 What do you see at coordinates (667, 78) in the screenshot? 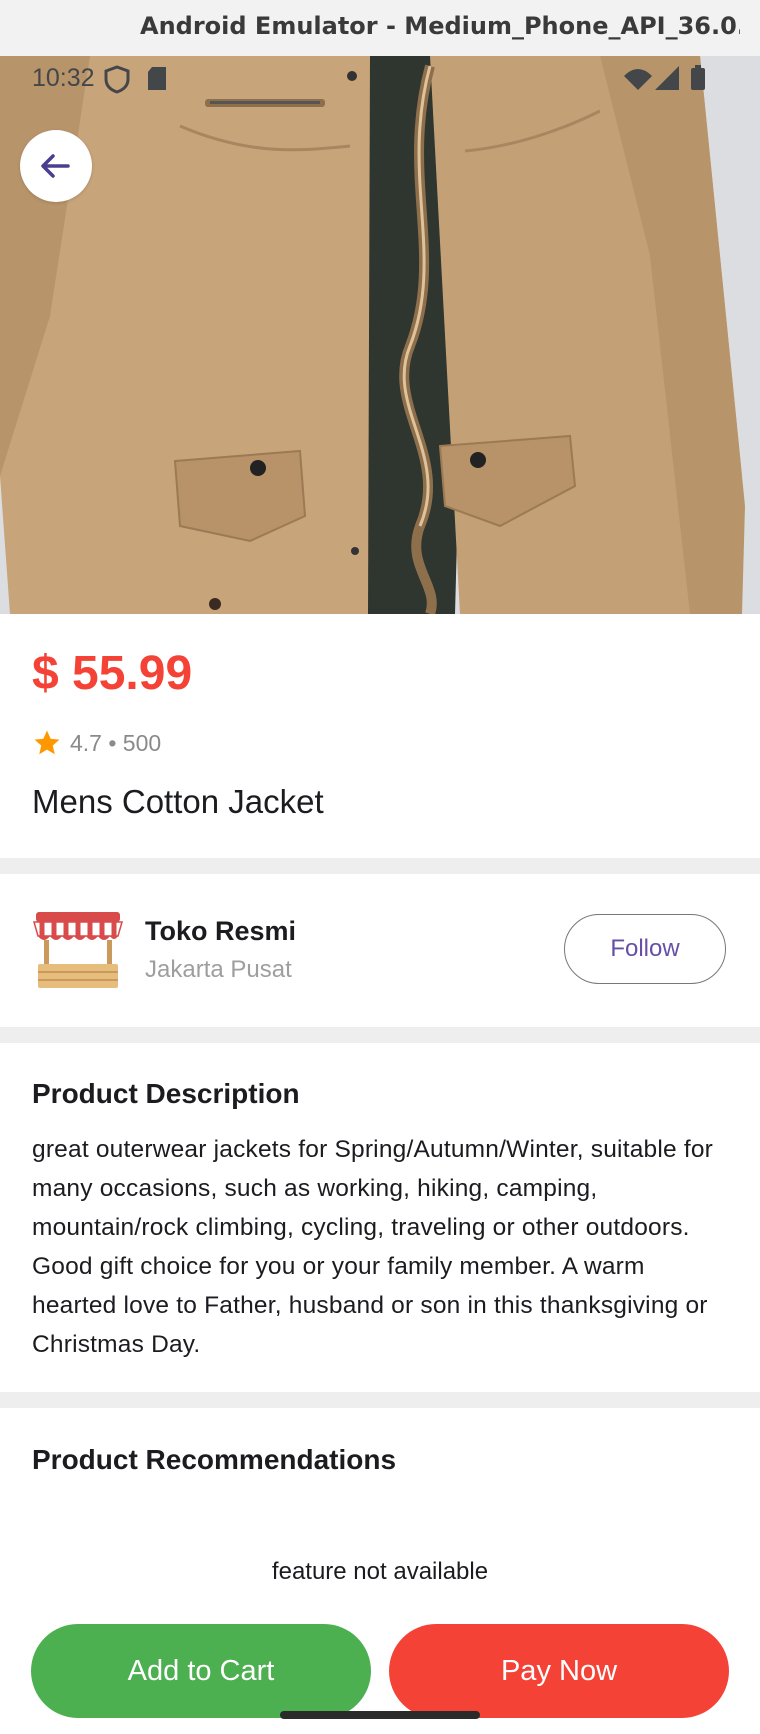
I see `signal-icon` at bounding box center [667, 78].